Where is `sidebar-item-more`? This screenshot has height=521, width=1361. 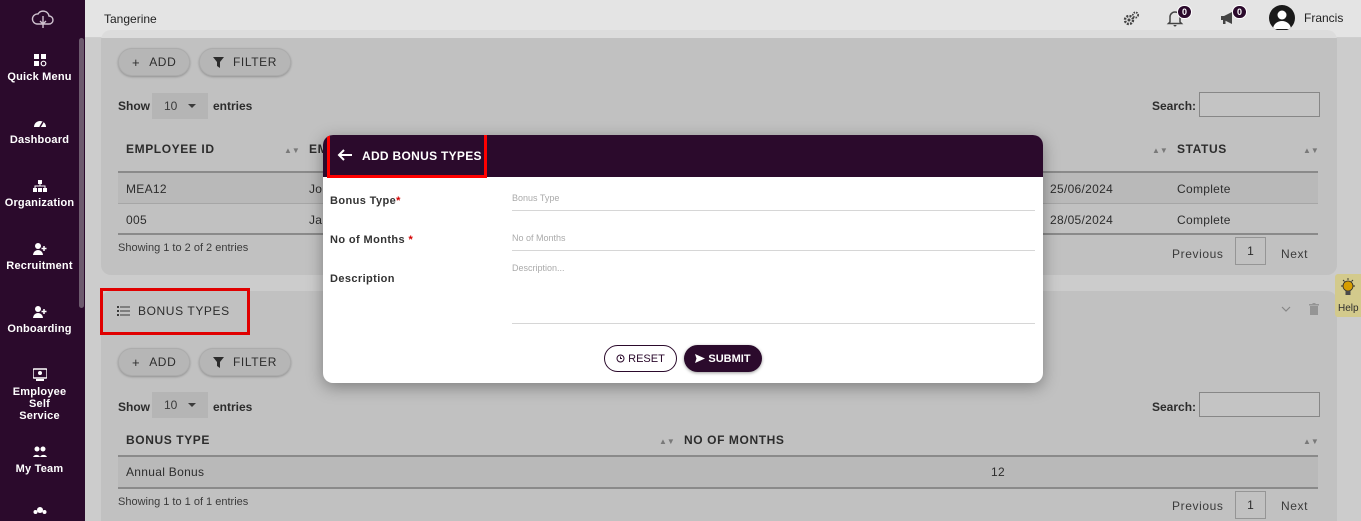
sidebar-item-more is located at coordinates (39, 513).